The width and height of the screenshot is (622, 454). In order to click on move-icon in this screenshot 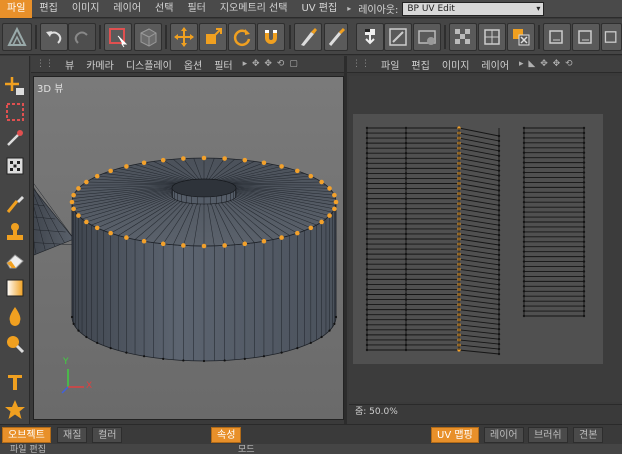, I will do `click(184, 37)`.